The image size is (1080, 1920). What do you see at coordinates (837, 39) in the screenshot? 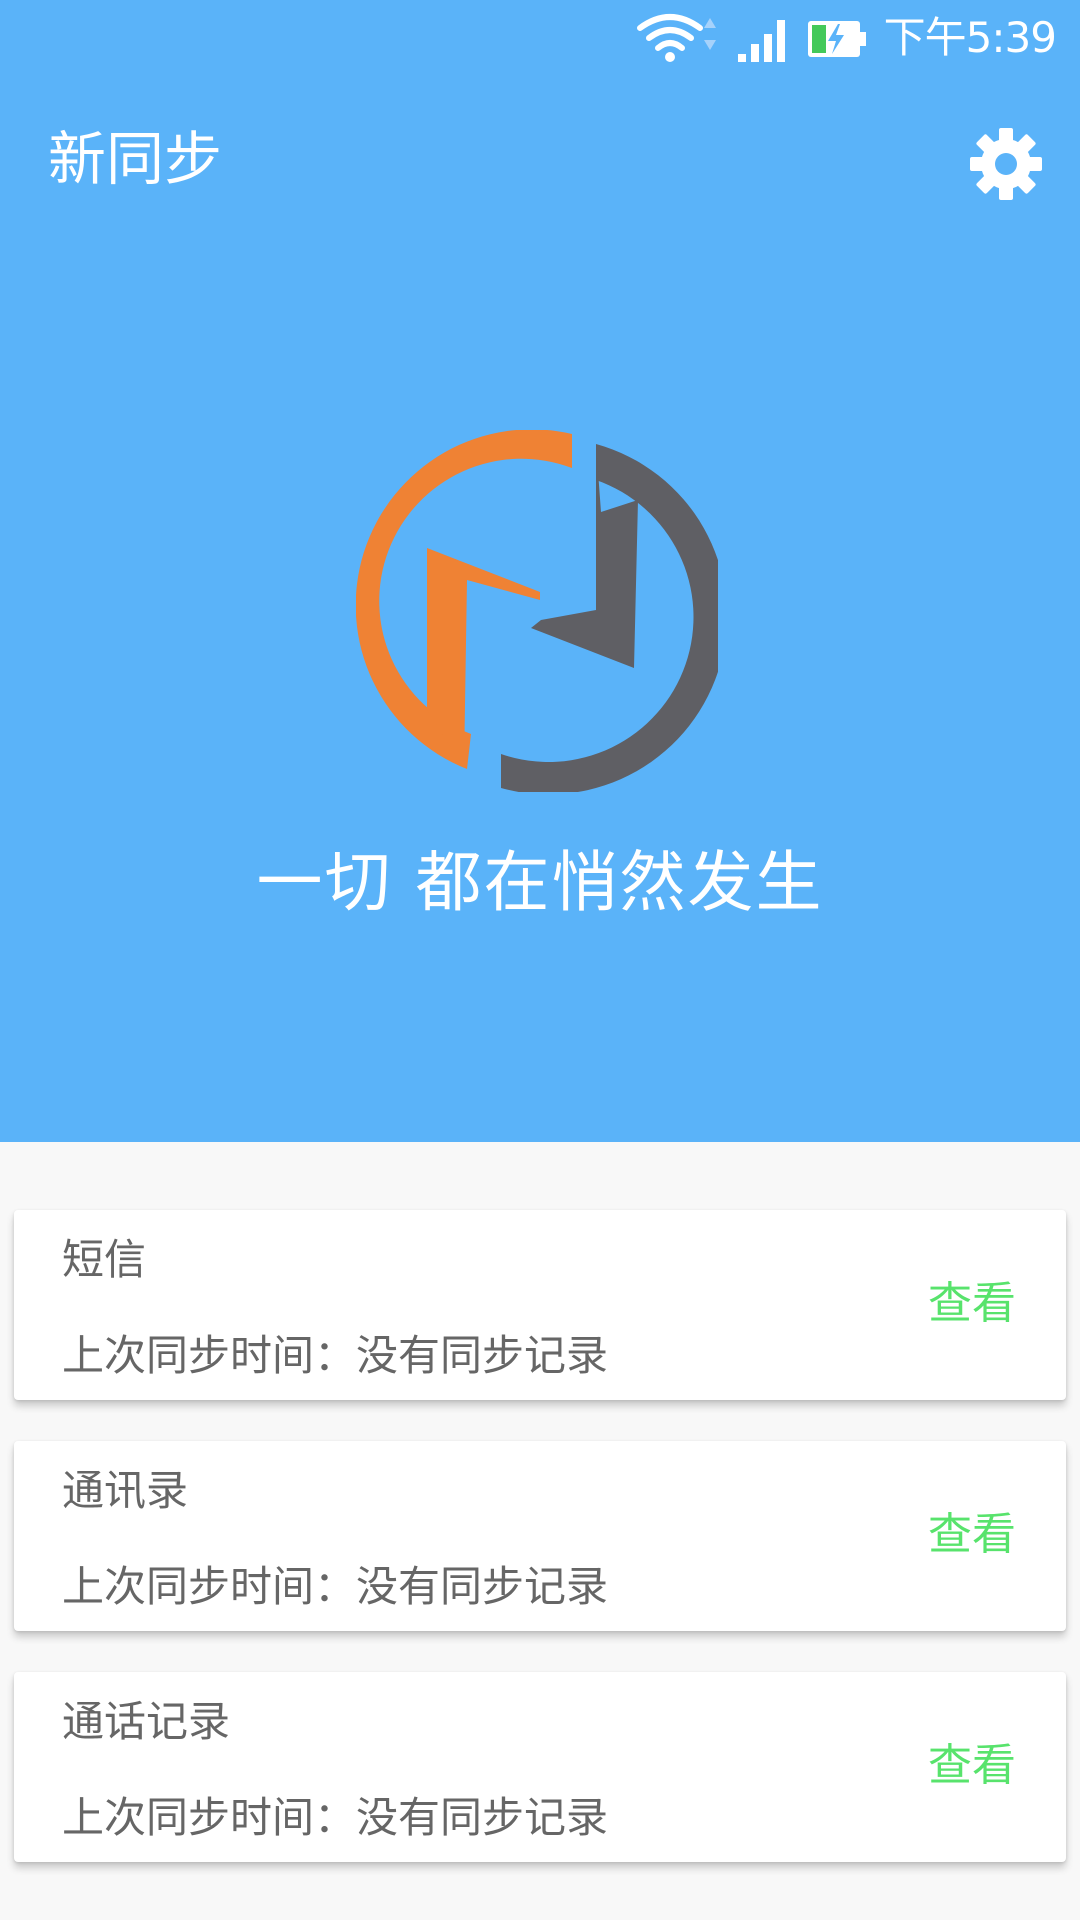
I see `battery-charging-icon` at bounding box center [837, 39].